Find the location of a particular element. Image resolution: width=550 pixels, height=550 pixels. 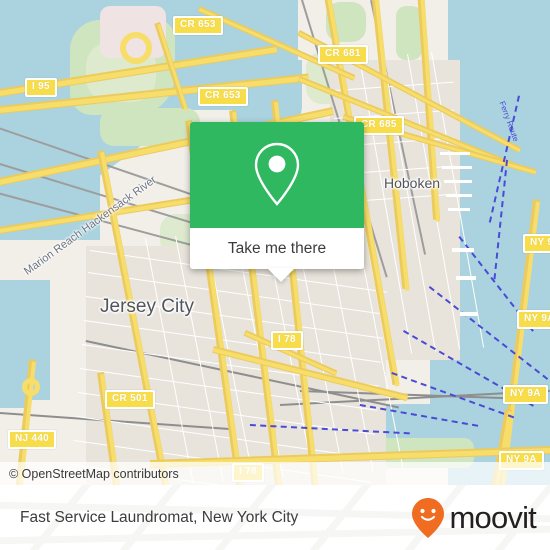

popup-pointer-tail is located at coordinates (281, 275).